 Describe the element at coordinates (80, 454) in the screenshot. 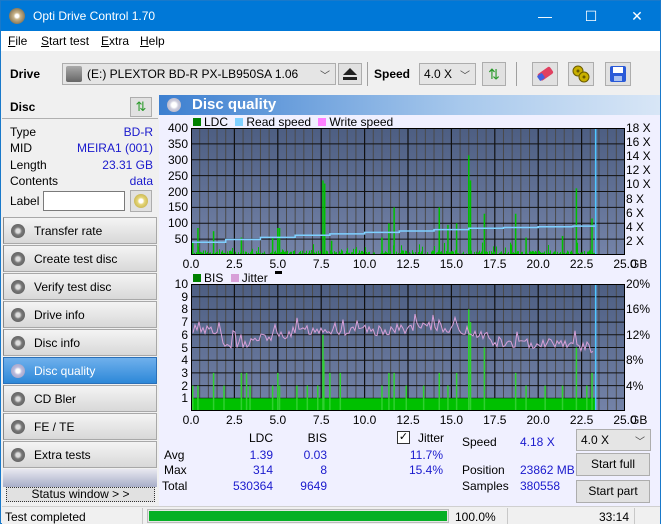

I see `nav-extra-tests: Extra tests` at that location.